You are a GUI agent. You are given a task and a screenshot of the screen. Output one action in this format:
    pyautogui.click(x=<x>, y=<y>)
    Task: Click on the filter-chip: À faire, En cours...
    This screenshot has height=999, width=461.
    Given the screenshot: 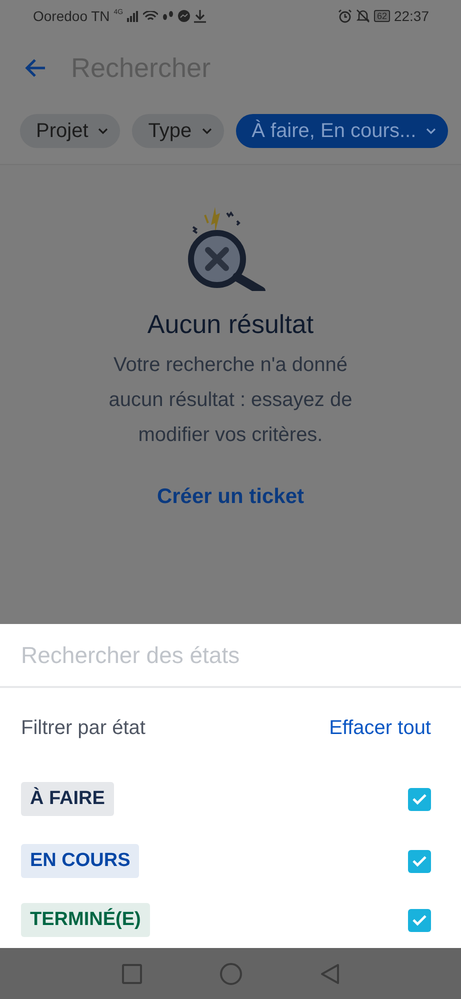 What is the action you would take?
    pyautogui.click(x=342, y=131)
    